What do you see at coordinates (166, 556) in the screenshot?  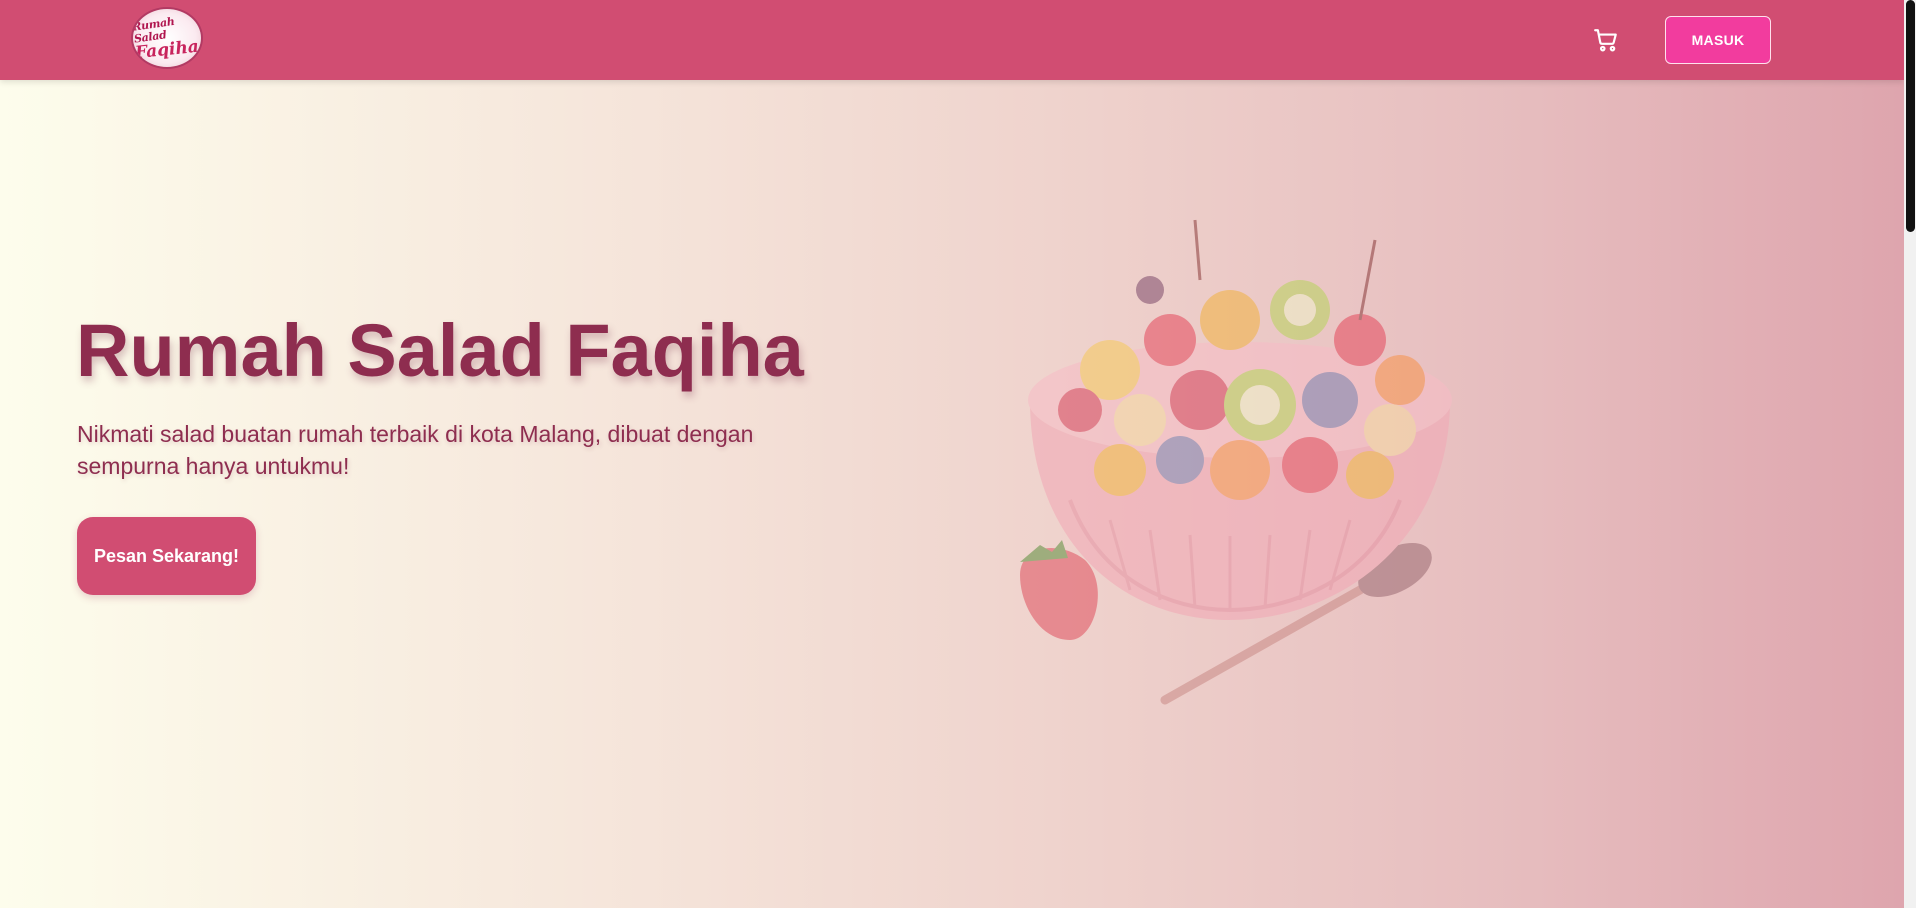 I see `order-now-button: Pesan Sekarang!` at bounding box center [166, 556].